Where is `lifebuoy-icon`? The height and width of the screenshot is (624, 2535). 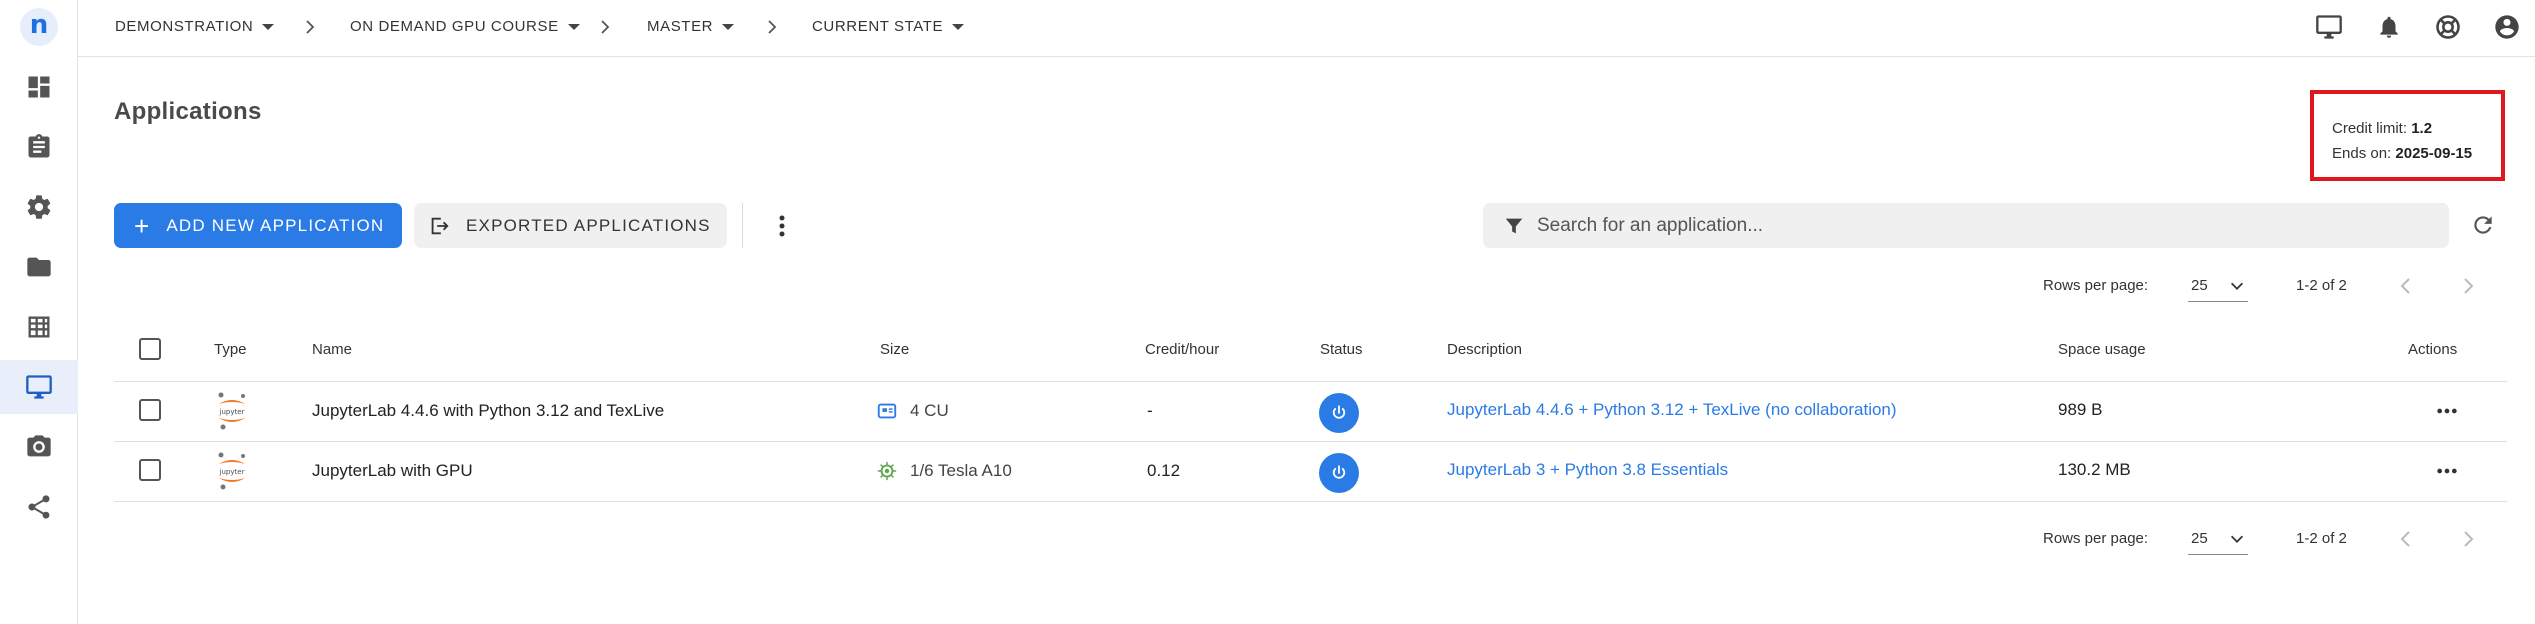
lifebuoy-icon is located at coordinates (2448, 27).